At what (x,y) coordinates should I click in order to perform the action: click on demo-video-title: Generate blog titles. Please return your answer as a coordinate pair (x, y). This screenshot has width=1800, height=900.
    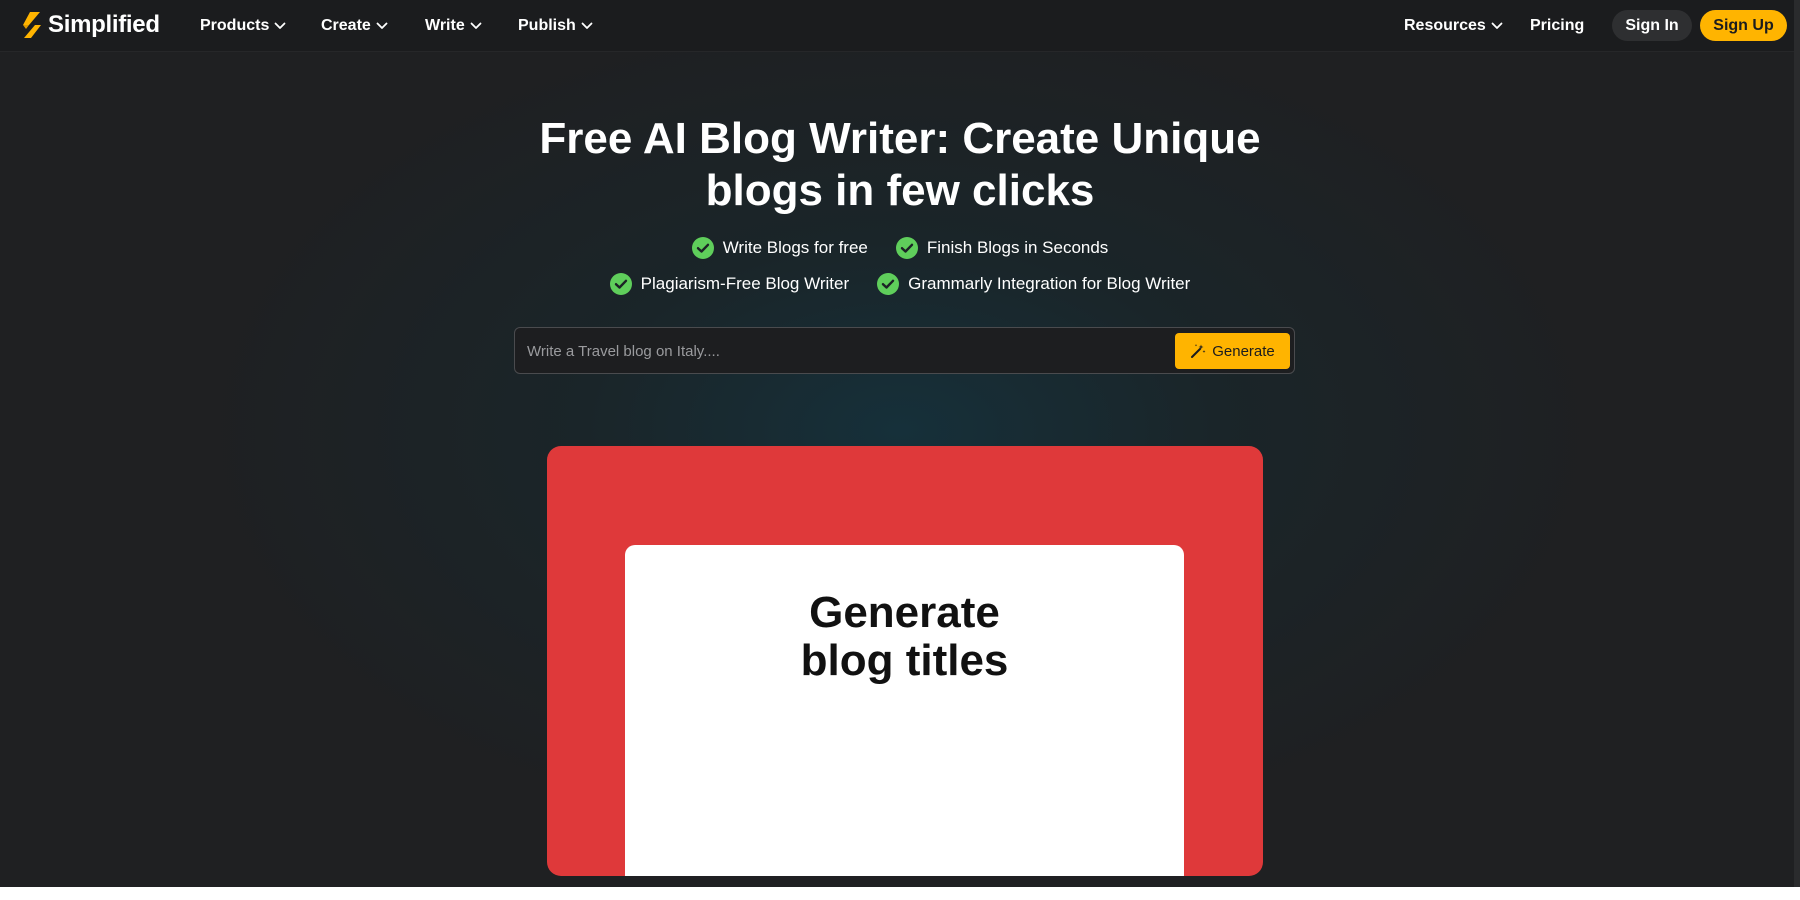
    Looking at the image, I should click on (904, 637).